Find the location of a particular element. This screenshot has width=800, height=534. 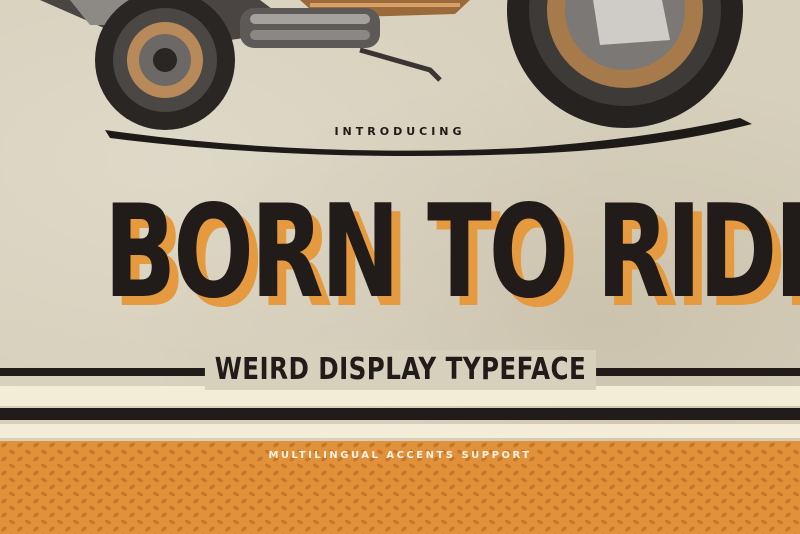

support-text: MULTILINGUAL ACCENTS SUPPORT is located at coordinates (400, 455).